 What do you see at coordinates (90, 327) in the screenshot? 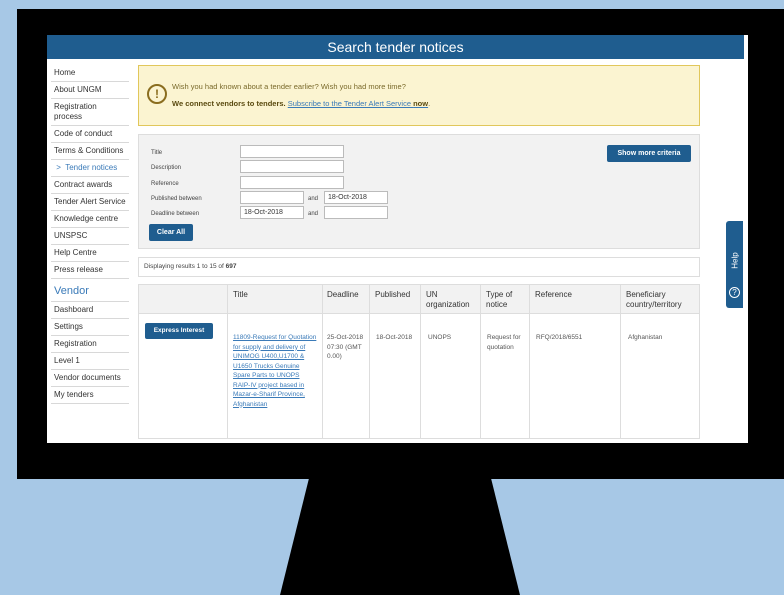
I see `sidebar-item-settings: Settings` at bounding box center [90, 327].